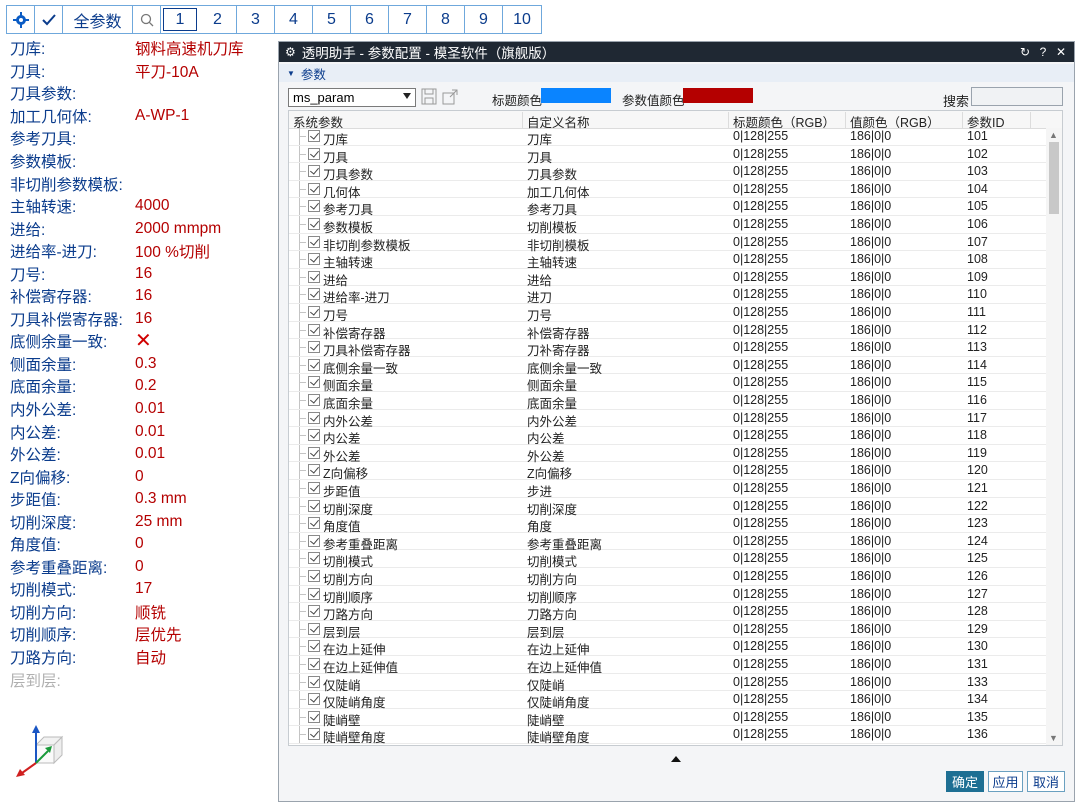  What do you see at coordinates (406, 121) in the screenshot?
I see `col-header-system-param: 系统参数` at bounding box center [406, 121].